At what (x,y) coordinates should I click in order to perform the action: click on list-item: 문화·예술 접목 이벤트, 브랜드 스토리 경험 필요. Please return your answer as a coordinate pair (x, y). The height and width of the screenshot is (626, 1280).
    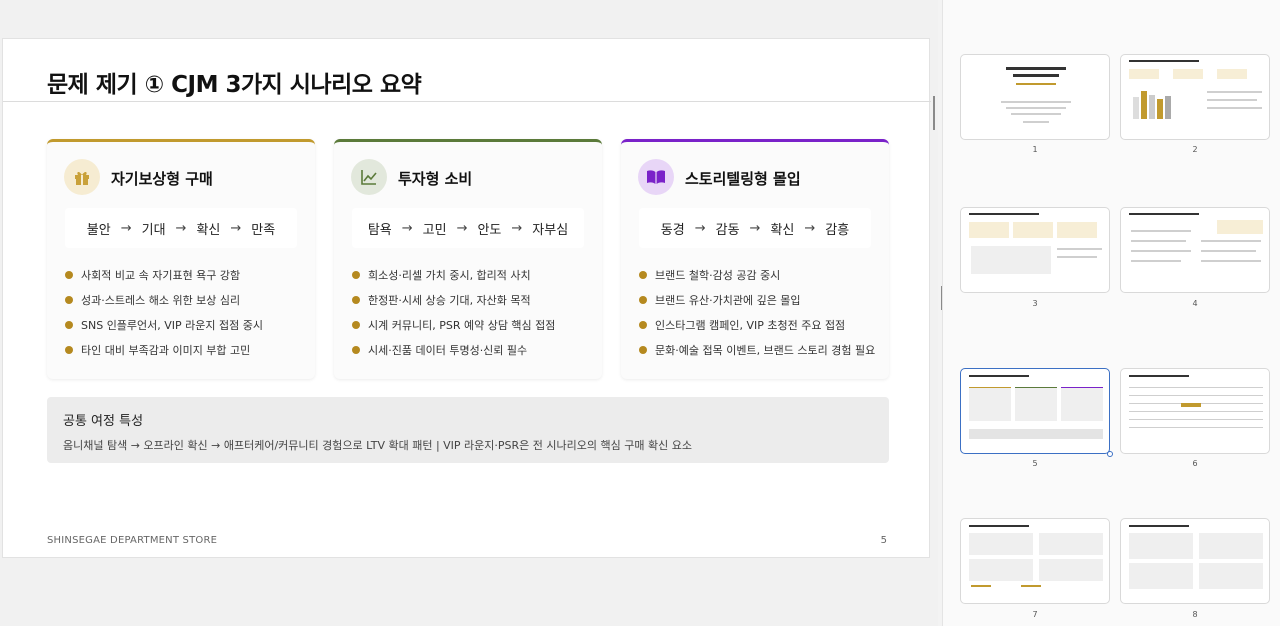
    Looking at the image, I should click on (757, 349).